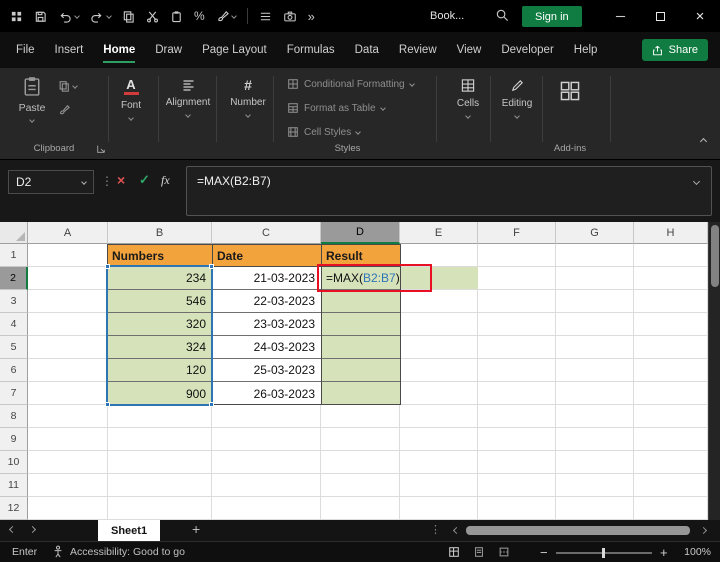 The height and width of the screenshot is (562, 720). What do you see at coordinates (267, 278) in the screenshot?
I see `cell-c2: 21-03-2023` at bounding box center [267, 278].